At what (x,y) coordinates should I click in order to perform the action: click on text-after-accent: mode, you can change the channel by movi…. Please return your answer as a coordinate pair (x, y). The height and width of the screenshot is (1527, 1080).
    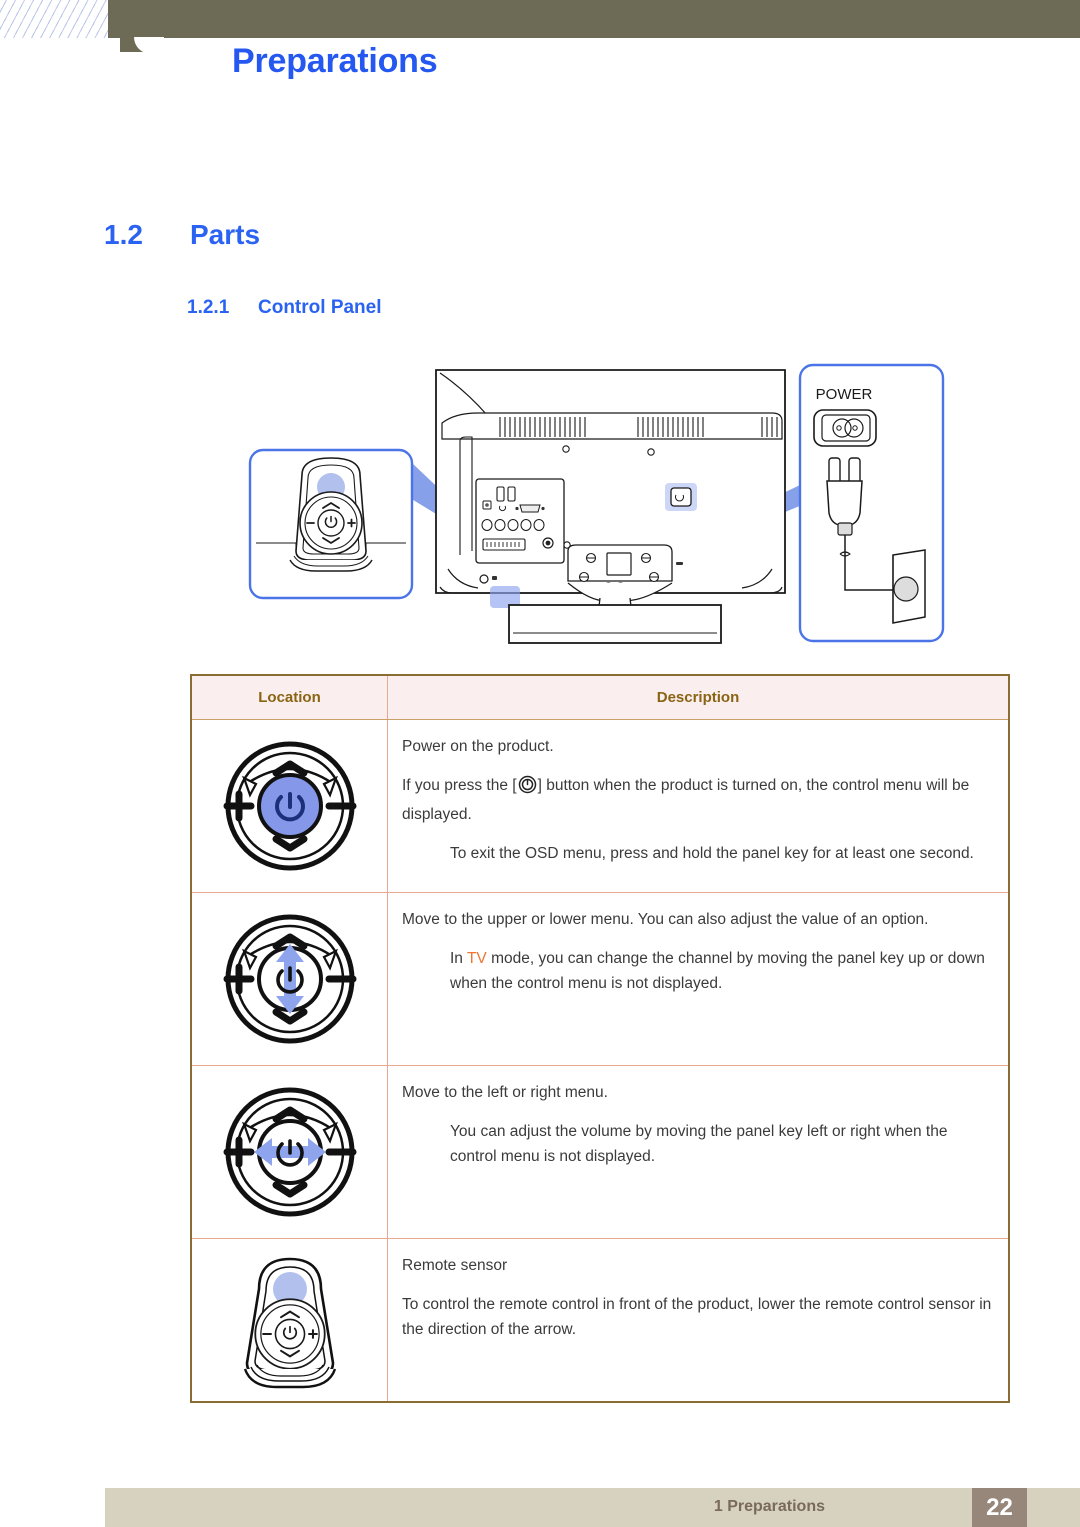
    Looking at the image, I should click on (717, 971).